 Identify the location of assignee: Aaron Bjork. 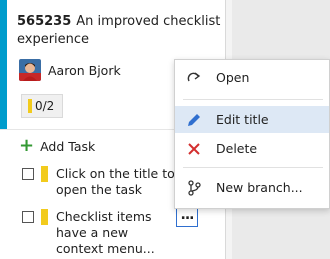
(70, 70).